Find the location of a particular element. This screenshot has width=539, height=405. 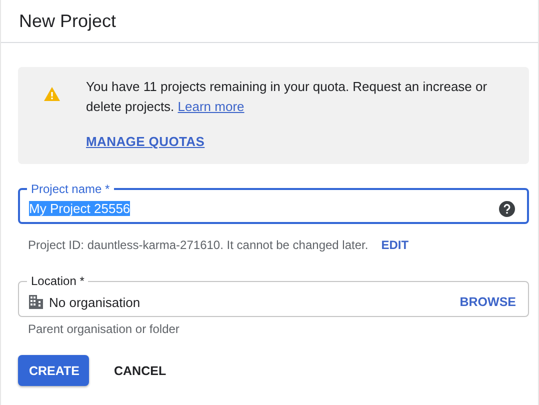

dialog-title: New Project is located at coordinates (67, 21).